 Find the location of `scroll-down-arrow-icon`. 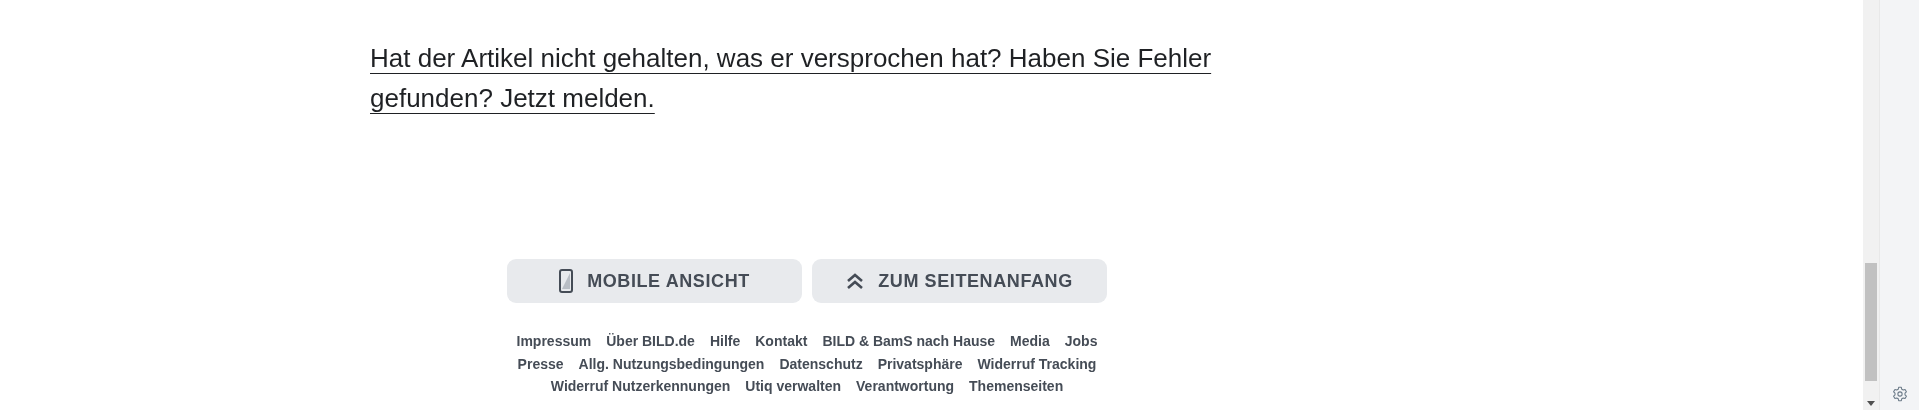

scroll-down-arrow-icon is located at coordinates (1871, 403).